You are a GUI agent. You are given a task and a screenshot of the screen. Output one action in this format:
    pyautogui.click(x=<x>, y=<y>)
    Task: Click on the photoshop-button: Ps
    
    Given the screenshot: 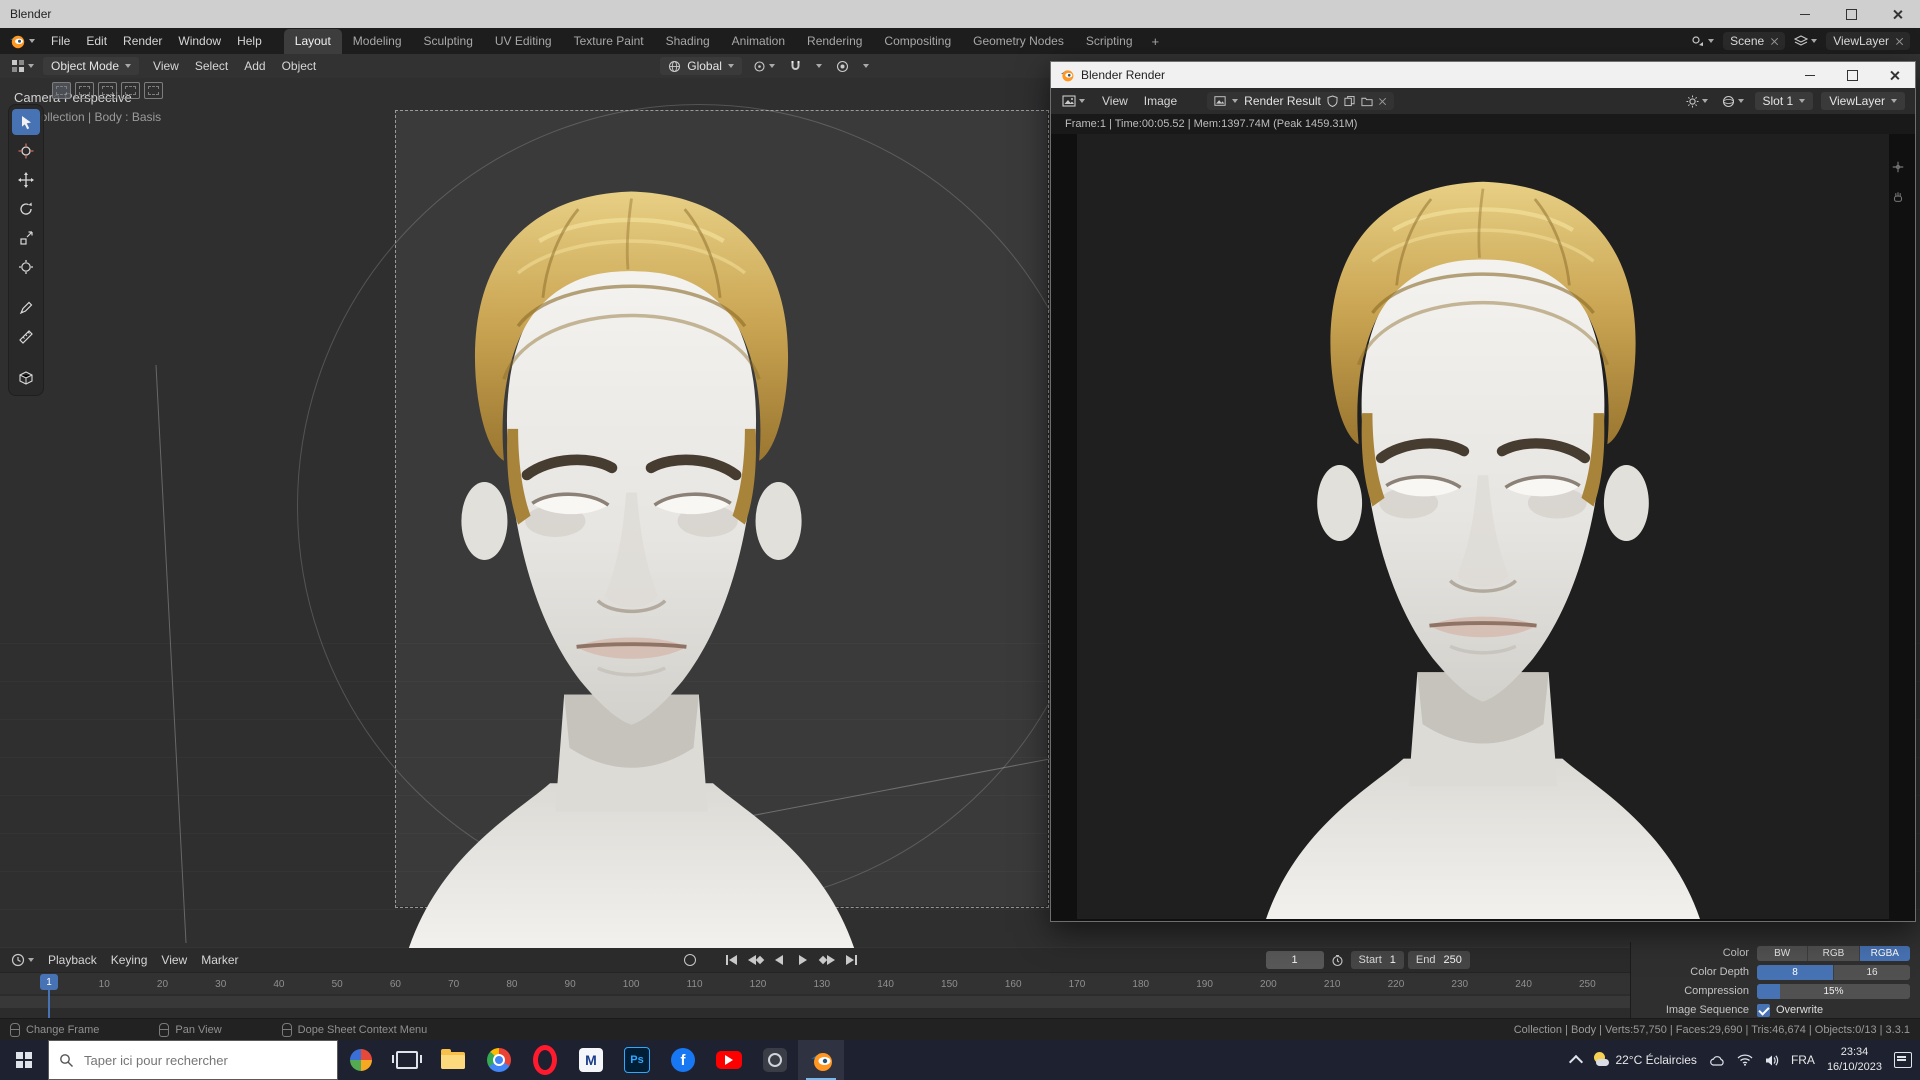 What is the action you would take?
    pyautogui.click(x=637, y=1060)
    